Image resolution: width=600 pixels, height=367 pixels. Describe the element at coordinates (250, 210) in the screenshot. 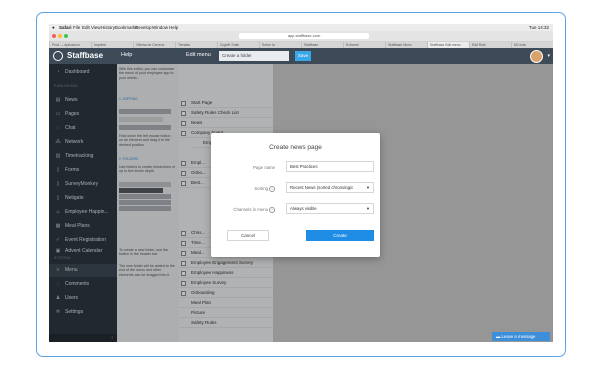

I see `channel-label: Channels in menu` at that location.